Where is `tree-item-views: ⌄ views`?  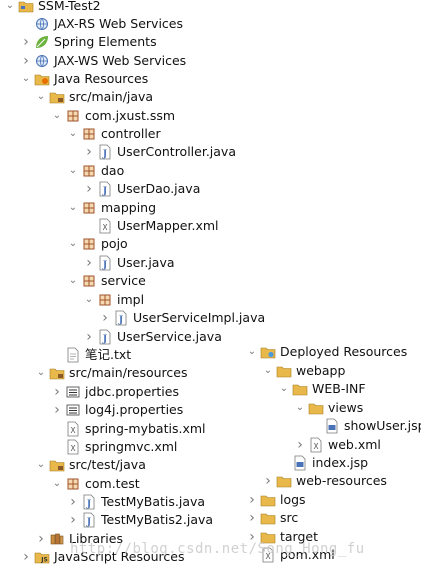 tree-item-views: ⌄ views is located at coordinates (329, 408).